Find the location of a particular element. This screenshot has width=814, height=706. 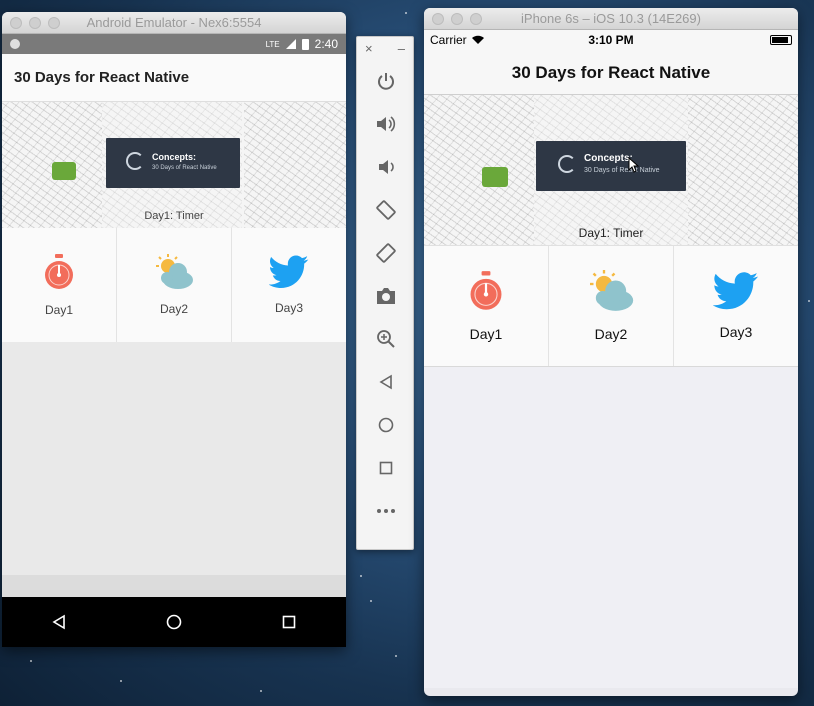

rotate-right-icon is located at coordinates (386, 252).